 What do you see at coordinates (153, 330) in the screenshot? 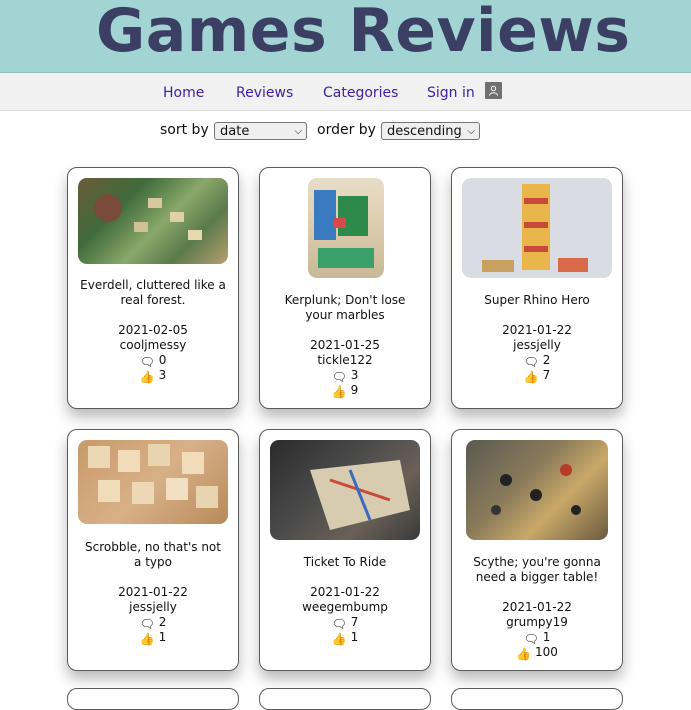
I see `review-date: 2021-02-05` at bounding box center [153, 330].